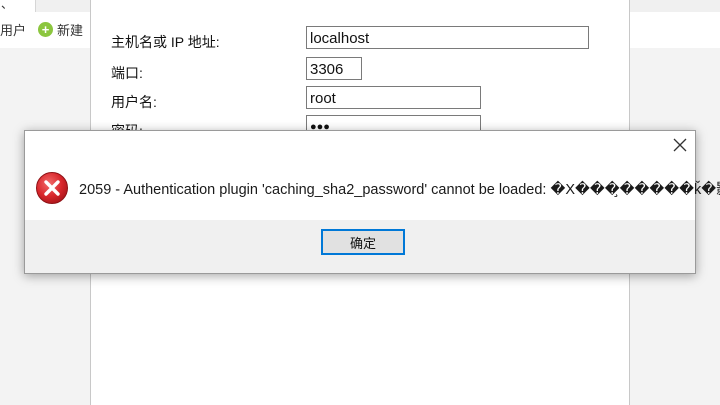 This screenshot has width=720, height=405. Describe the element at coordinates (52, 188) in the screenshot. I see `error-icon` at that location.